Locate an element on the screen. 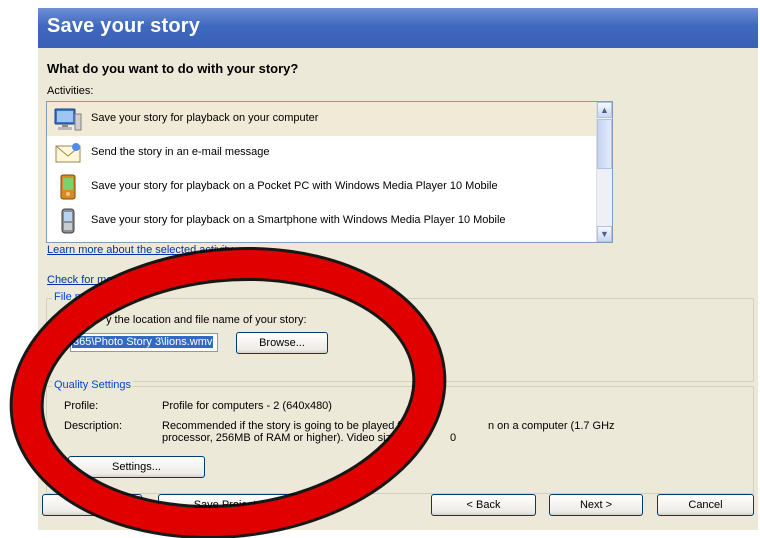 The image size is (760, 538). pocket-pc-icon is located at coordinates (68, 187).